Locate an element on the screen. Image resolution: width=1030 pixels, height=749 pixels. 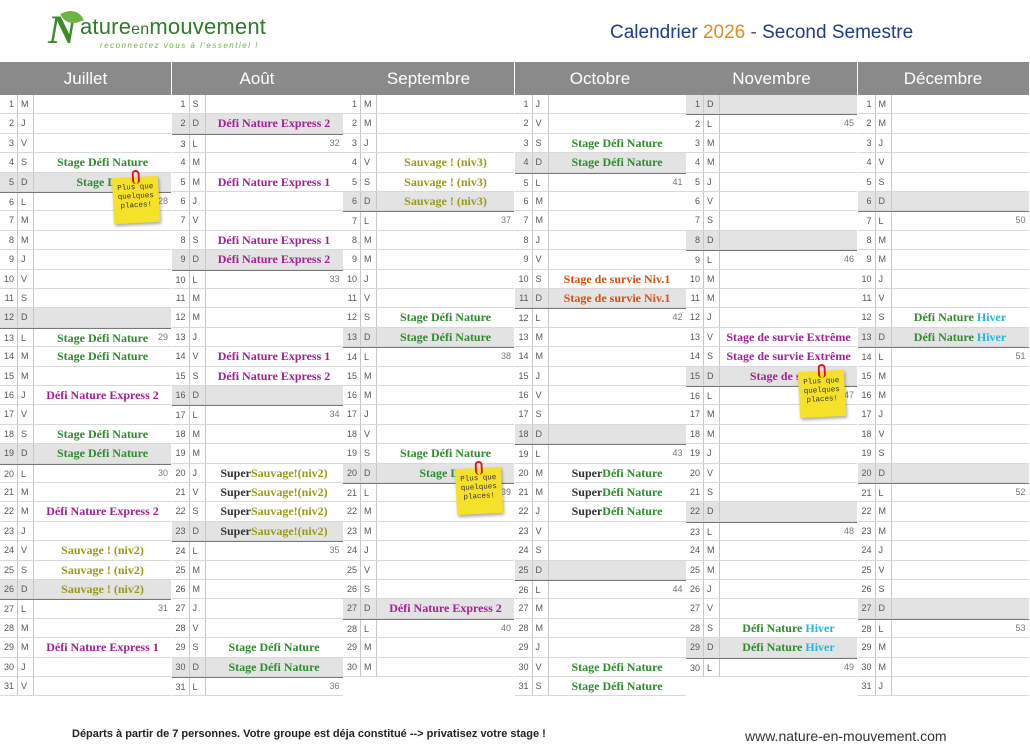
day-row: 31 S Stage Défi Nature is located at coordinates (600, 687).